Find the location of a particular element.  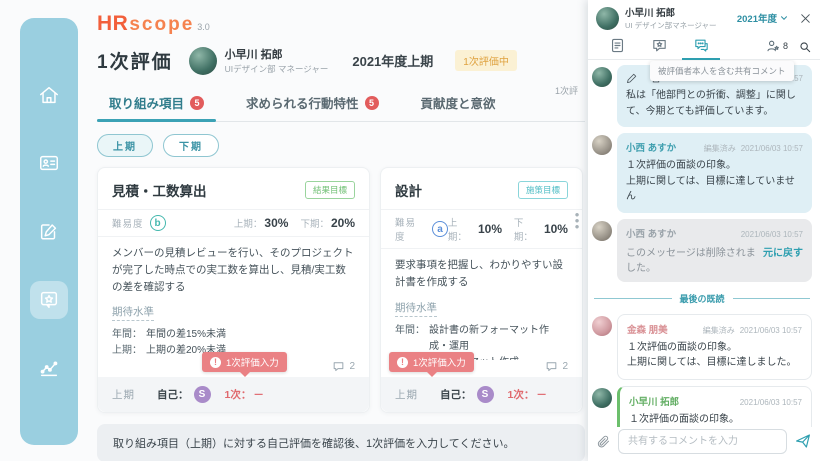

alert-text: 1次評価入力 is located at coordinates (439, 363).